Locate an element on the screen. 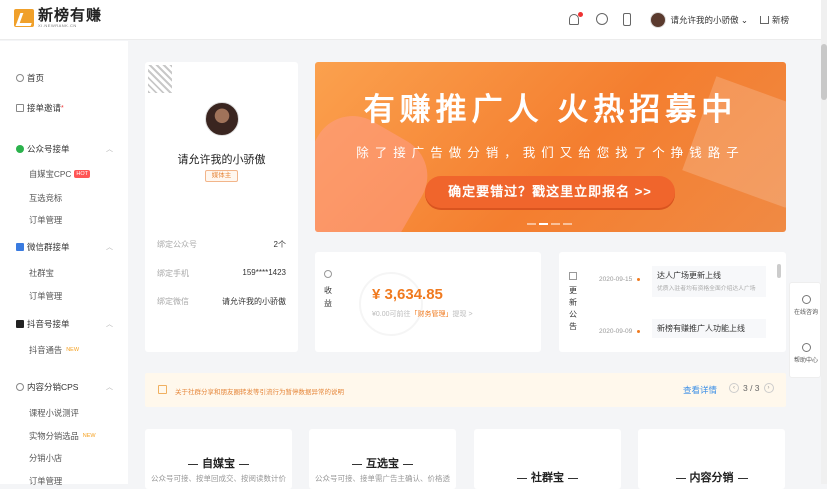 The width and height of the screenshot is (827, 489). hot-badge: HOT is located at coordinates (82, 174).